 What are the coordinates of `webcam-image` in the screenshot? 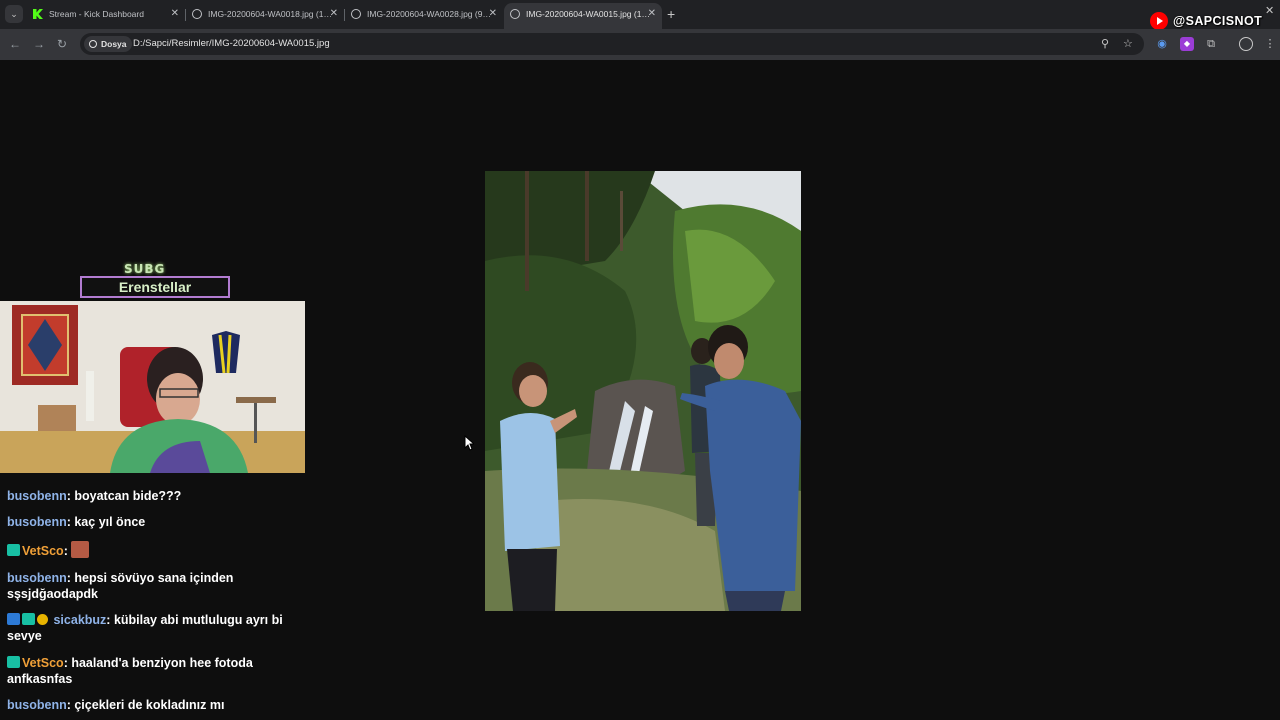 It's located at (152, 387).